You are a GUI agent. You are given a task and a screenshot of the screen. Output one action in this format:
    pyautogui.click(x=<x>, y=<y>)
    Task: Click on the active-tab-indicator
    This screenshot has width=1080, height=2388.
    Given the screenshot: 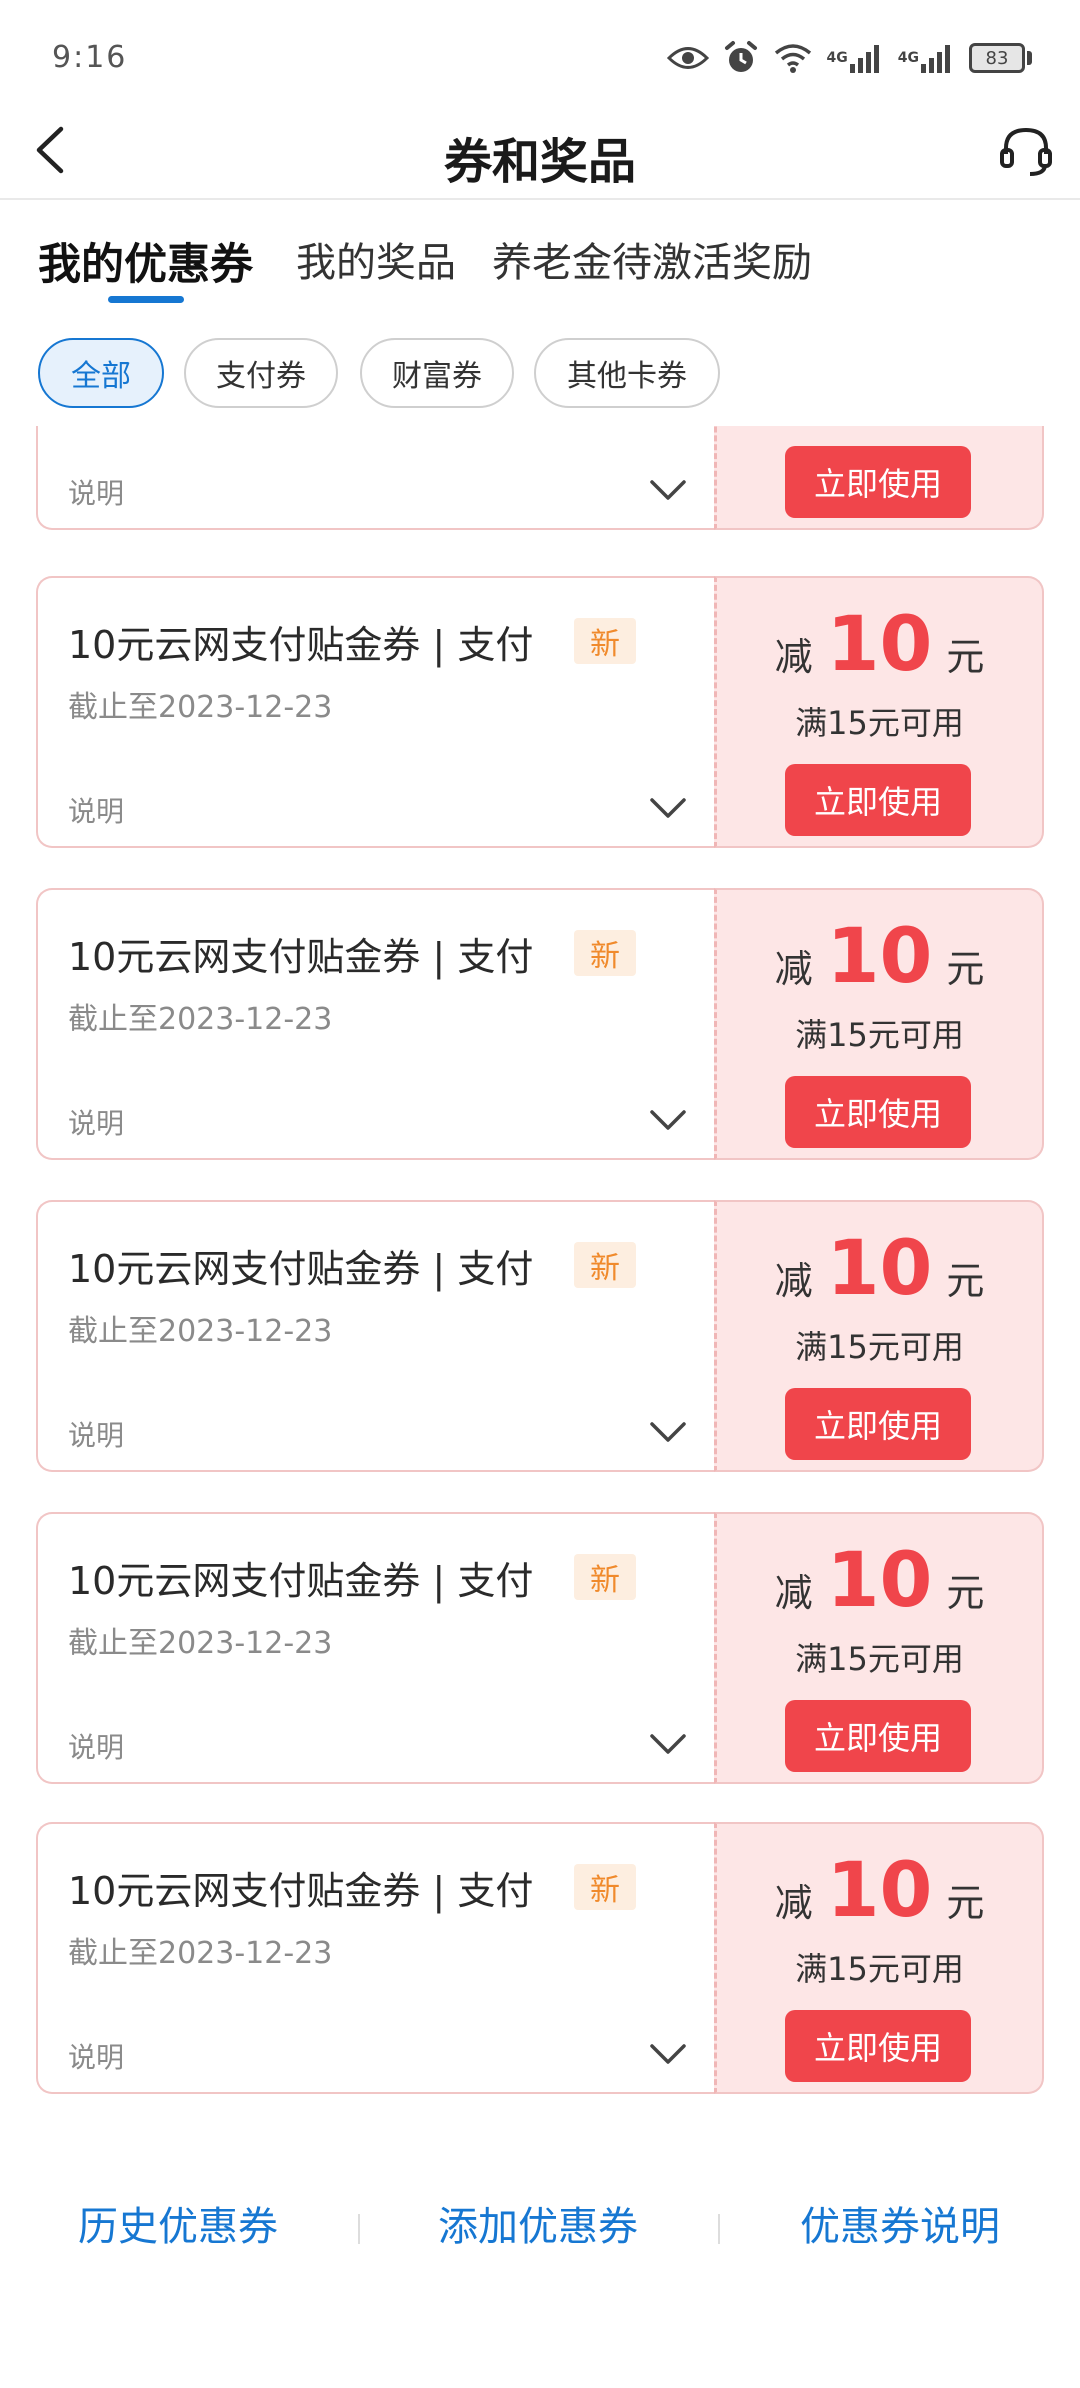 What is the action you would take?
    pyautogui.click(x=146, y=299)
    